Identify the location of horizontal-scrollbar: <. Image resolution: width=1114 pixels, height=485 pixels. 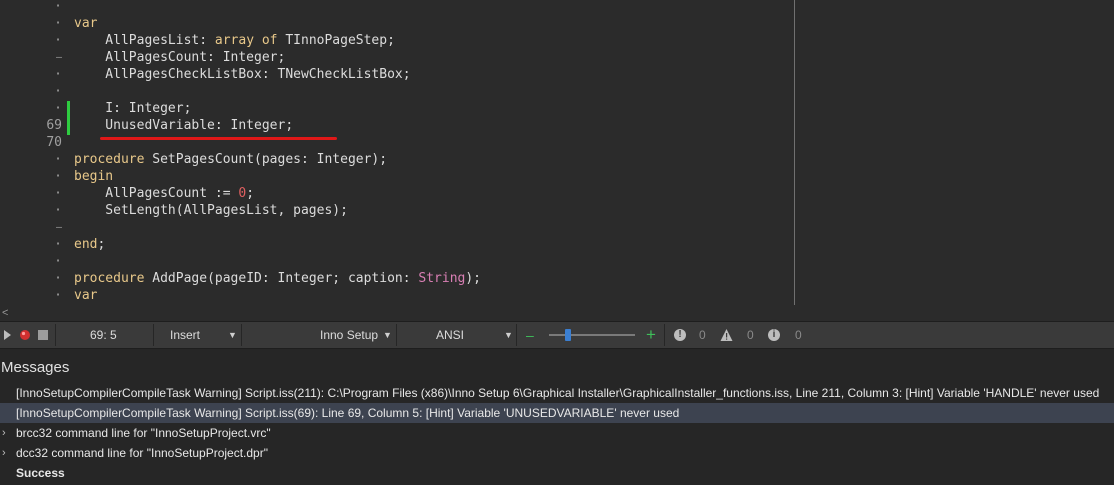
(557, 313).